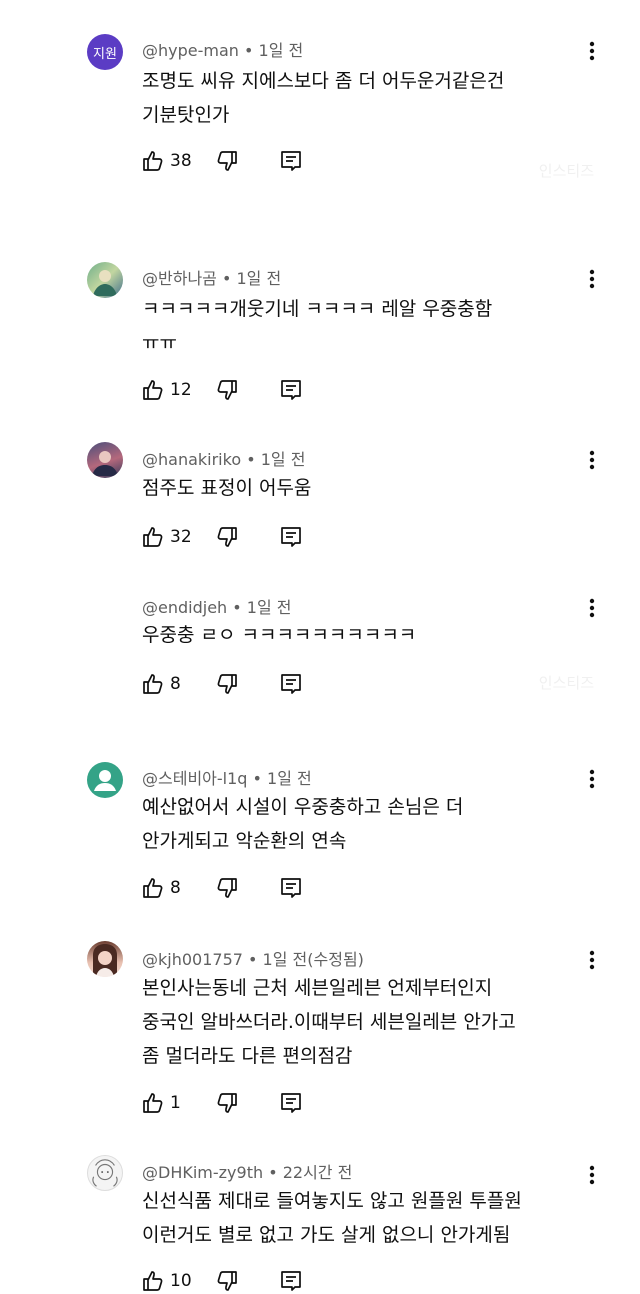 This screenshot has height=1294, width=640. What do you see at coordinates (190, 50) in the screenshot?
I see `comment-handle: @hype-man` at bounding box center [190, 50].